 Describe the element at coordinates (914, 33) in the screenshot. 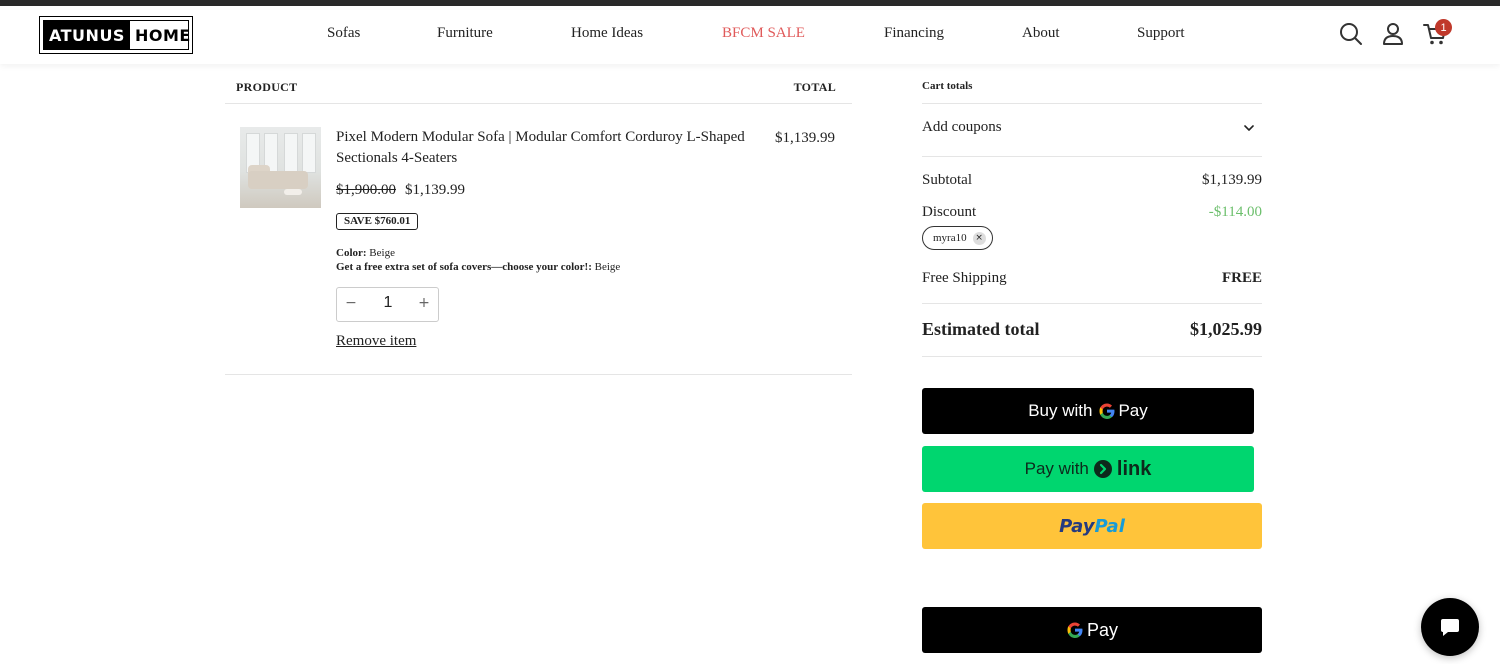

I see `nav-financing: Financing` at that location.